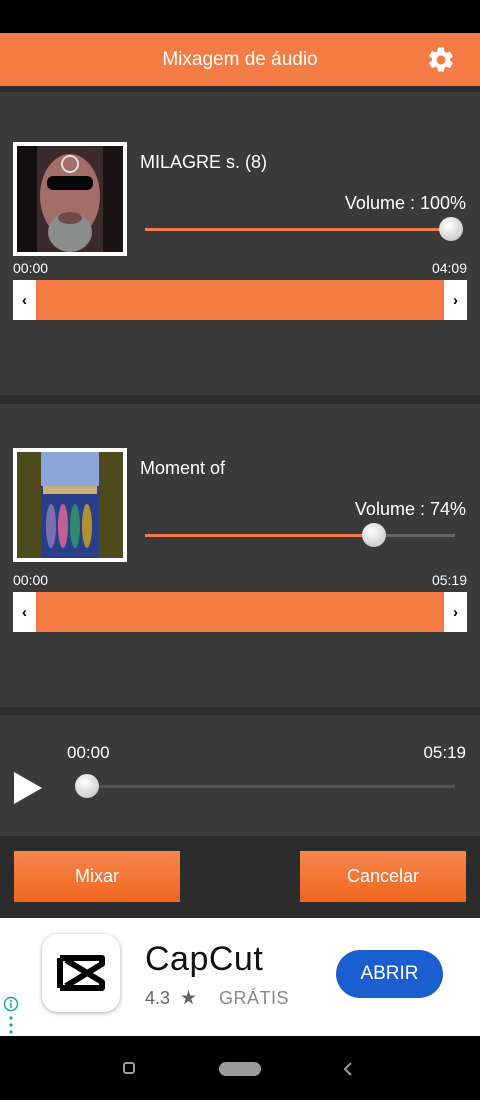 The width and height of the screenshot is (480, 1100). Describe the element at coordinates (189, 998) in the screenshot. I see `star-icon: ★` at that location.